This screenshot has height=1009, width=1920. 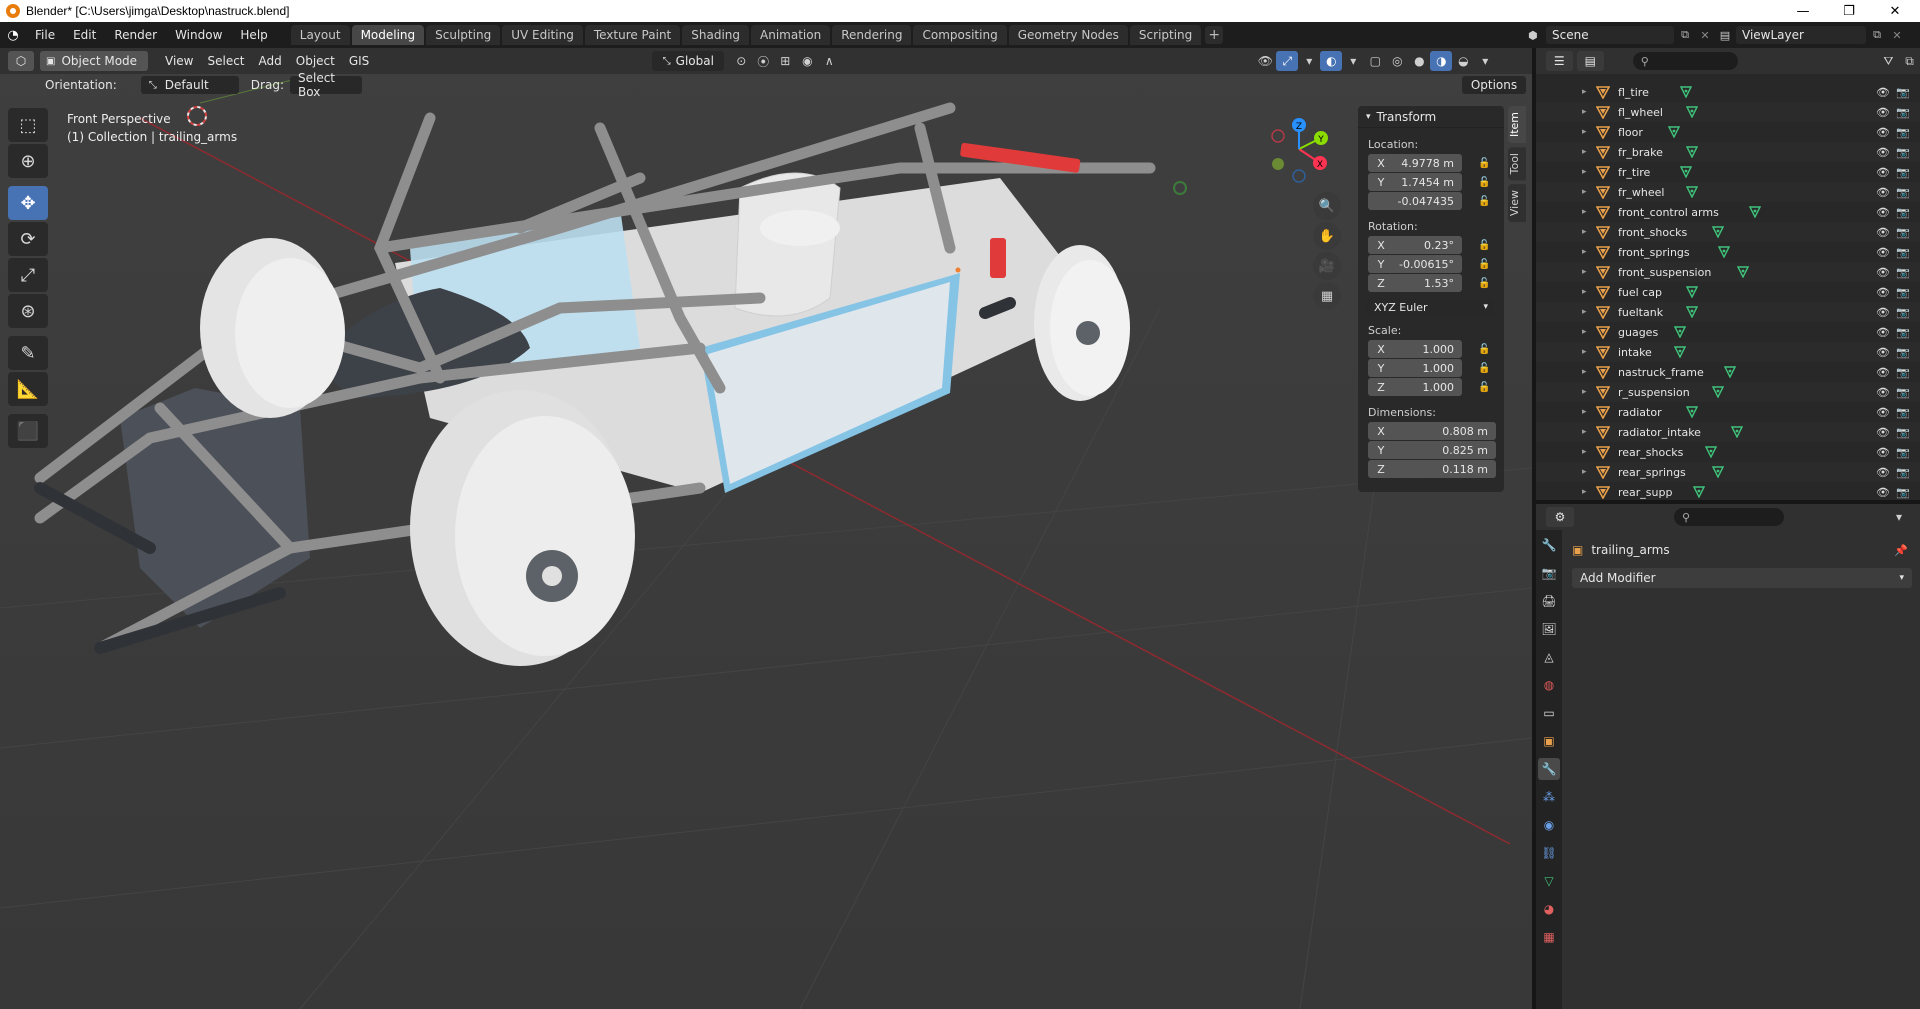 What do you see at coordinates (1327, 296) in the screenshot?
I see `ortho-grid-icon: ▦` at bounding box center [1327, 296].